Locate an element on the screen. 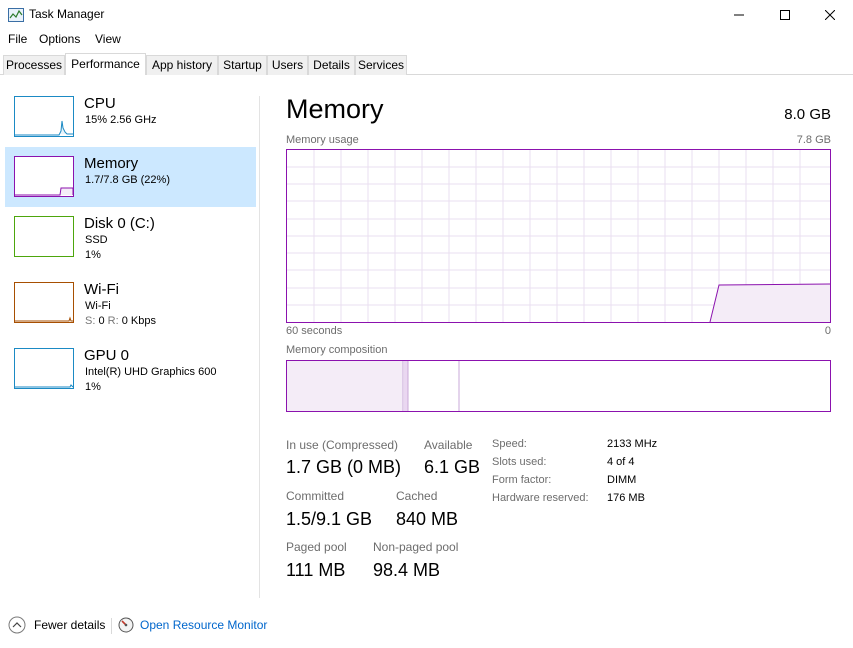 This screenshot has width=853, height=648. minimize-icon is located at coordinates (739, 15).